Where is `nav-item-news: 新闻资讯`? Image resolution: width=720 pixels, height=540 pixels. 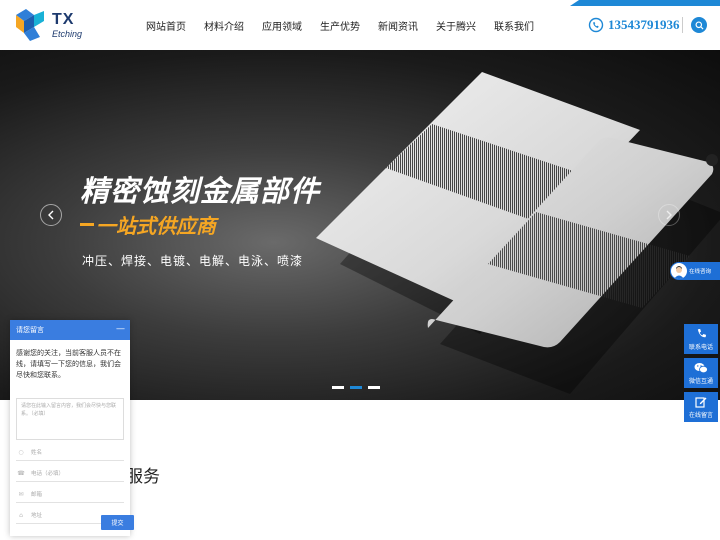 nav-item-news: 新闻资讯 is located at coordinates (398, 25).